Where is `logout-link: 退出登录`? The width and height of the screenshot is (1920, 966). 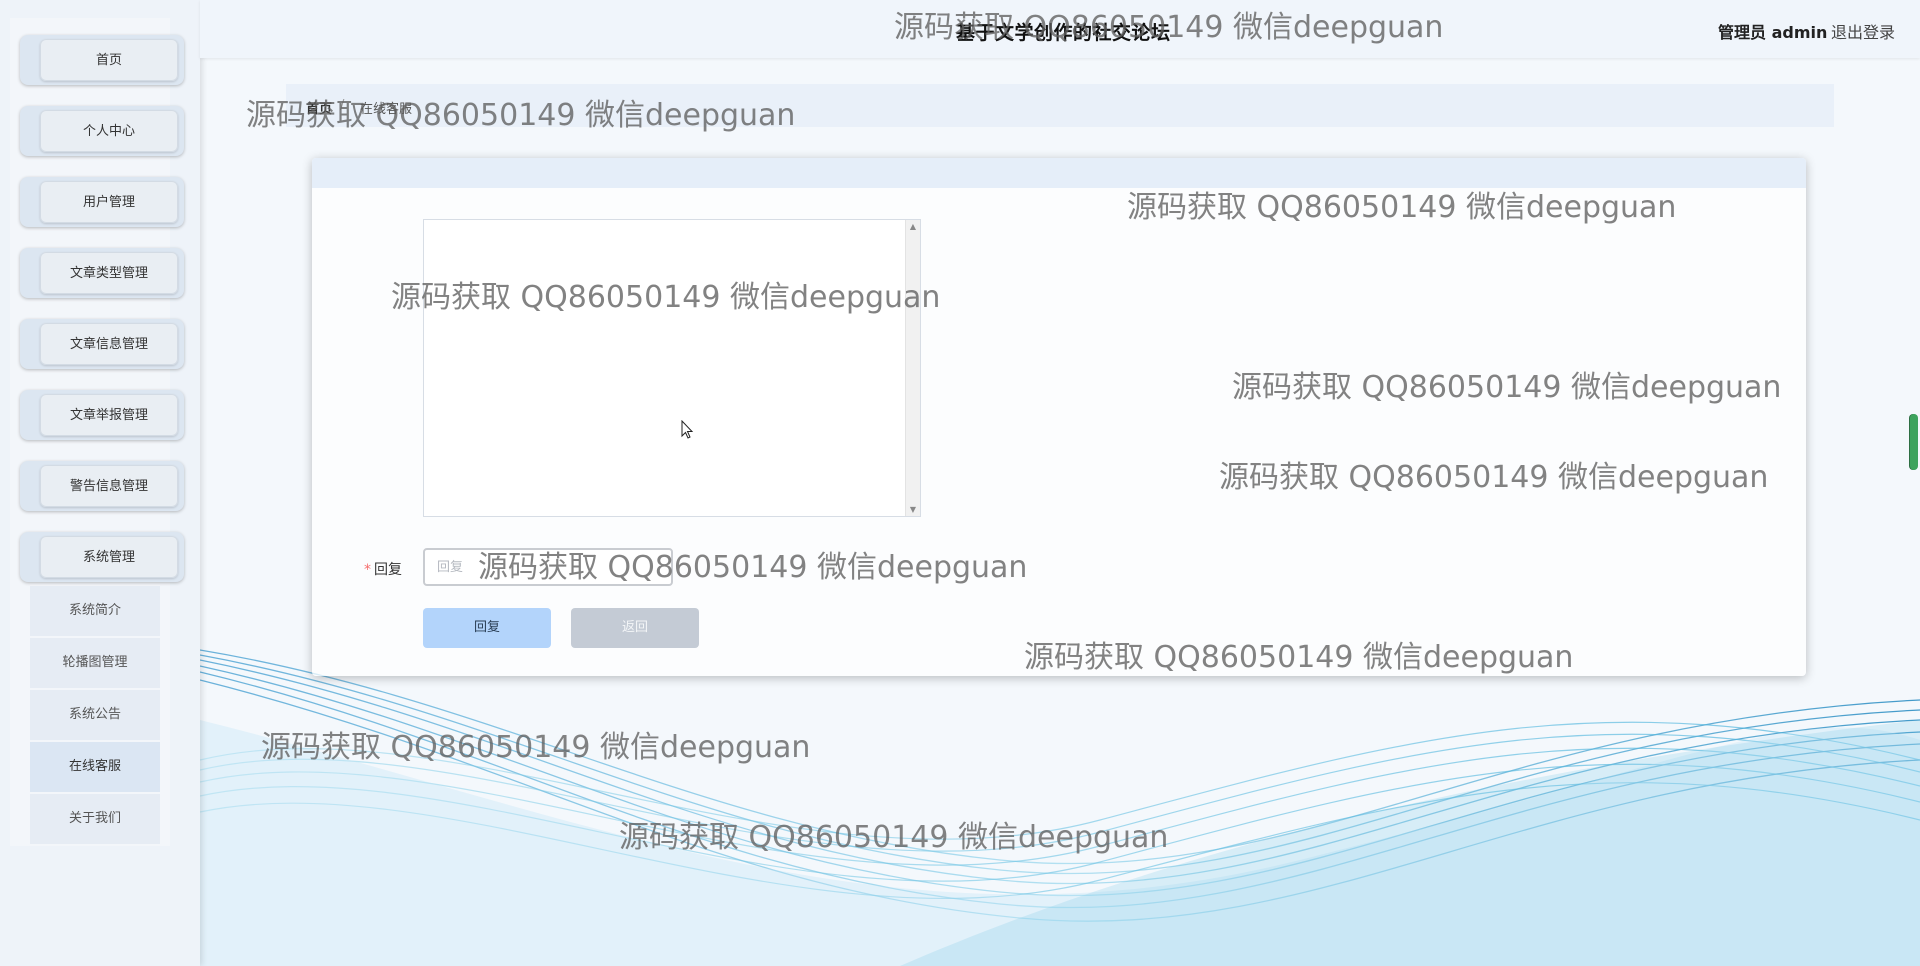 logout-link: 退出登录 is located at coordinates (1863, 31).